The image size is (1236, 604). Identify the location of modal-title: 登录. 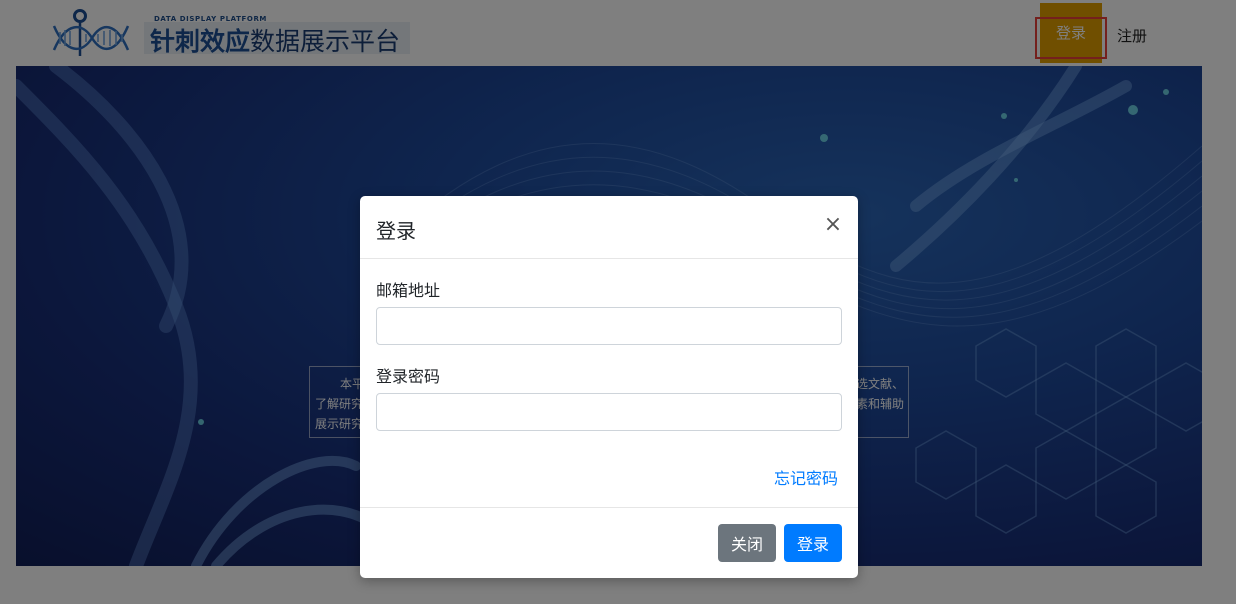
(396, 231).